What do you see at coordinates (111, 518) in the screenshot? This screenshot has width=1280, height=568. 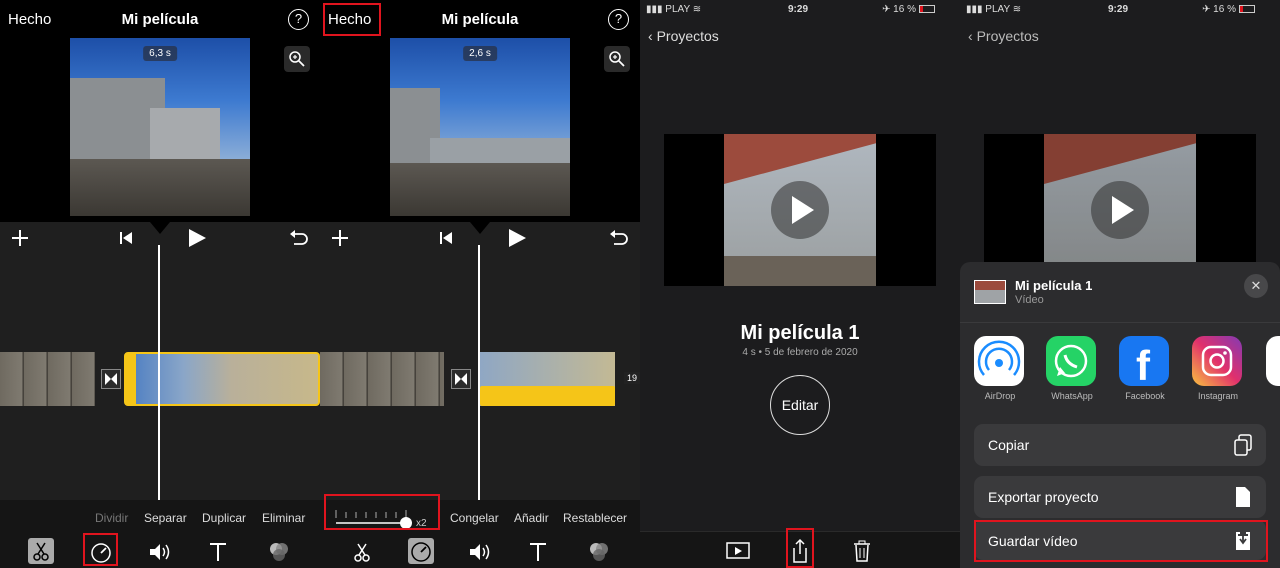 I see `split-tool: Dividir` at bounding box center [111, 518].